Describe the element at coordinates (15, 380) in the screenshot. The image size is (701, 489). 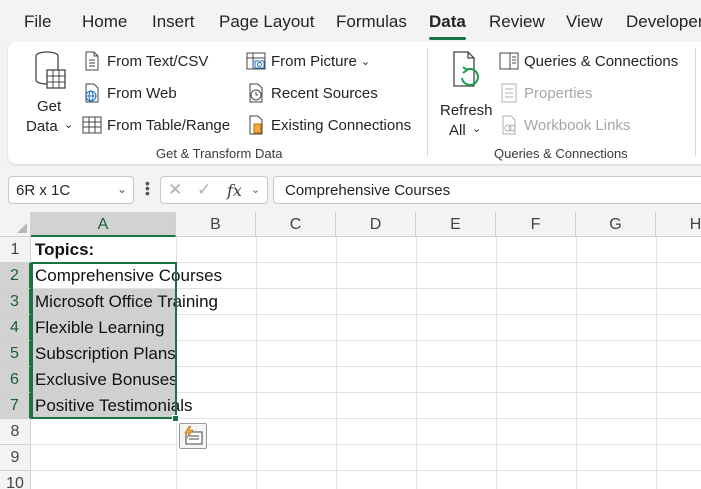
I see `row-header-6: 6` at that location.